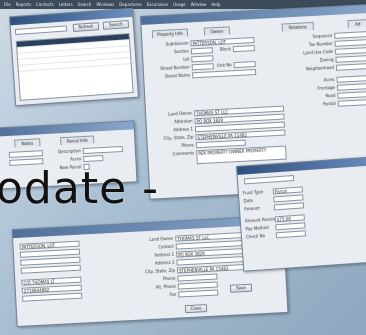 The height and width of the screenshot is (335, 366). What do you see at coordinates (290, 226) in the screenshot?
I see `pay-method-field` at bounding box center [290, 226].